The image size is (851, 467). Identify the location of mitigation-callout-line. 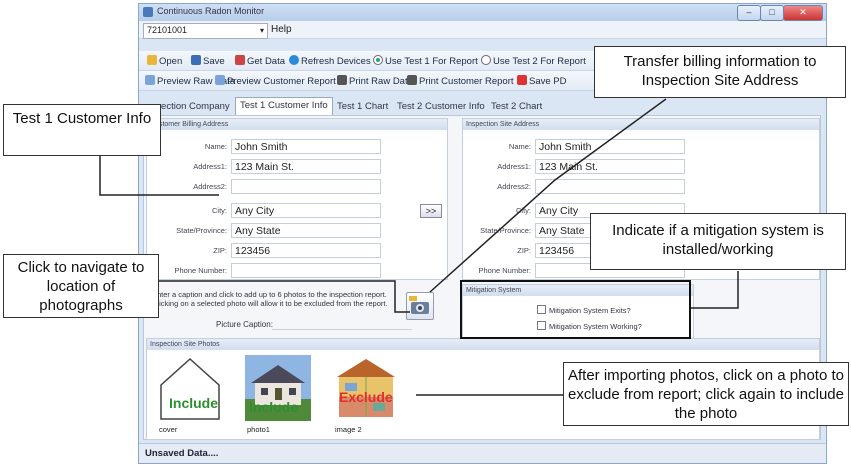
(714, 290).